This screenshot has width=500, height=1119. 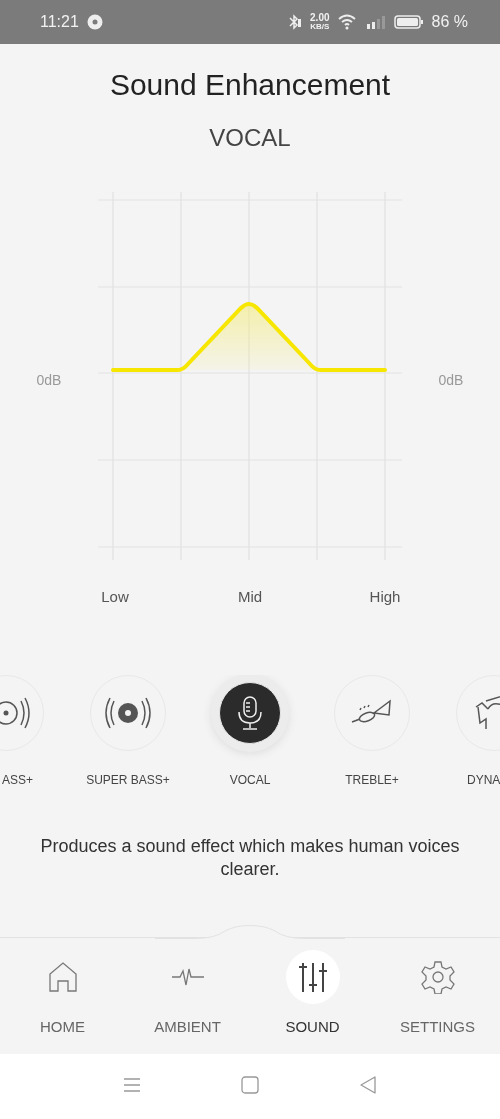 What do you see at coordinates (385, 596) in the screenshot?
I see `frequency-label: High` at bounding box center [385, 596].